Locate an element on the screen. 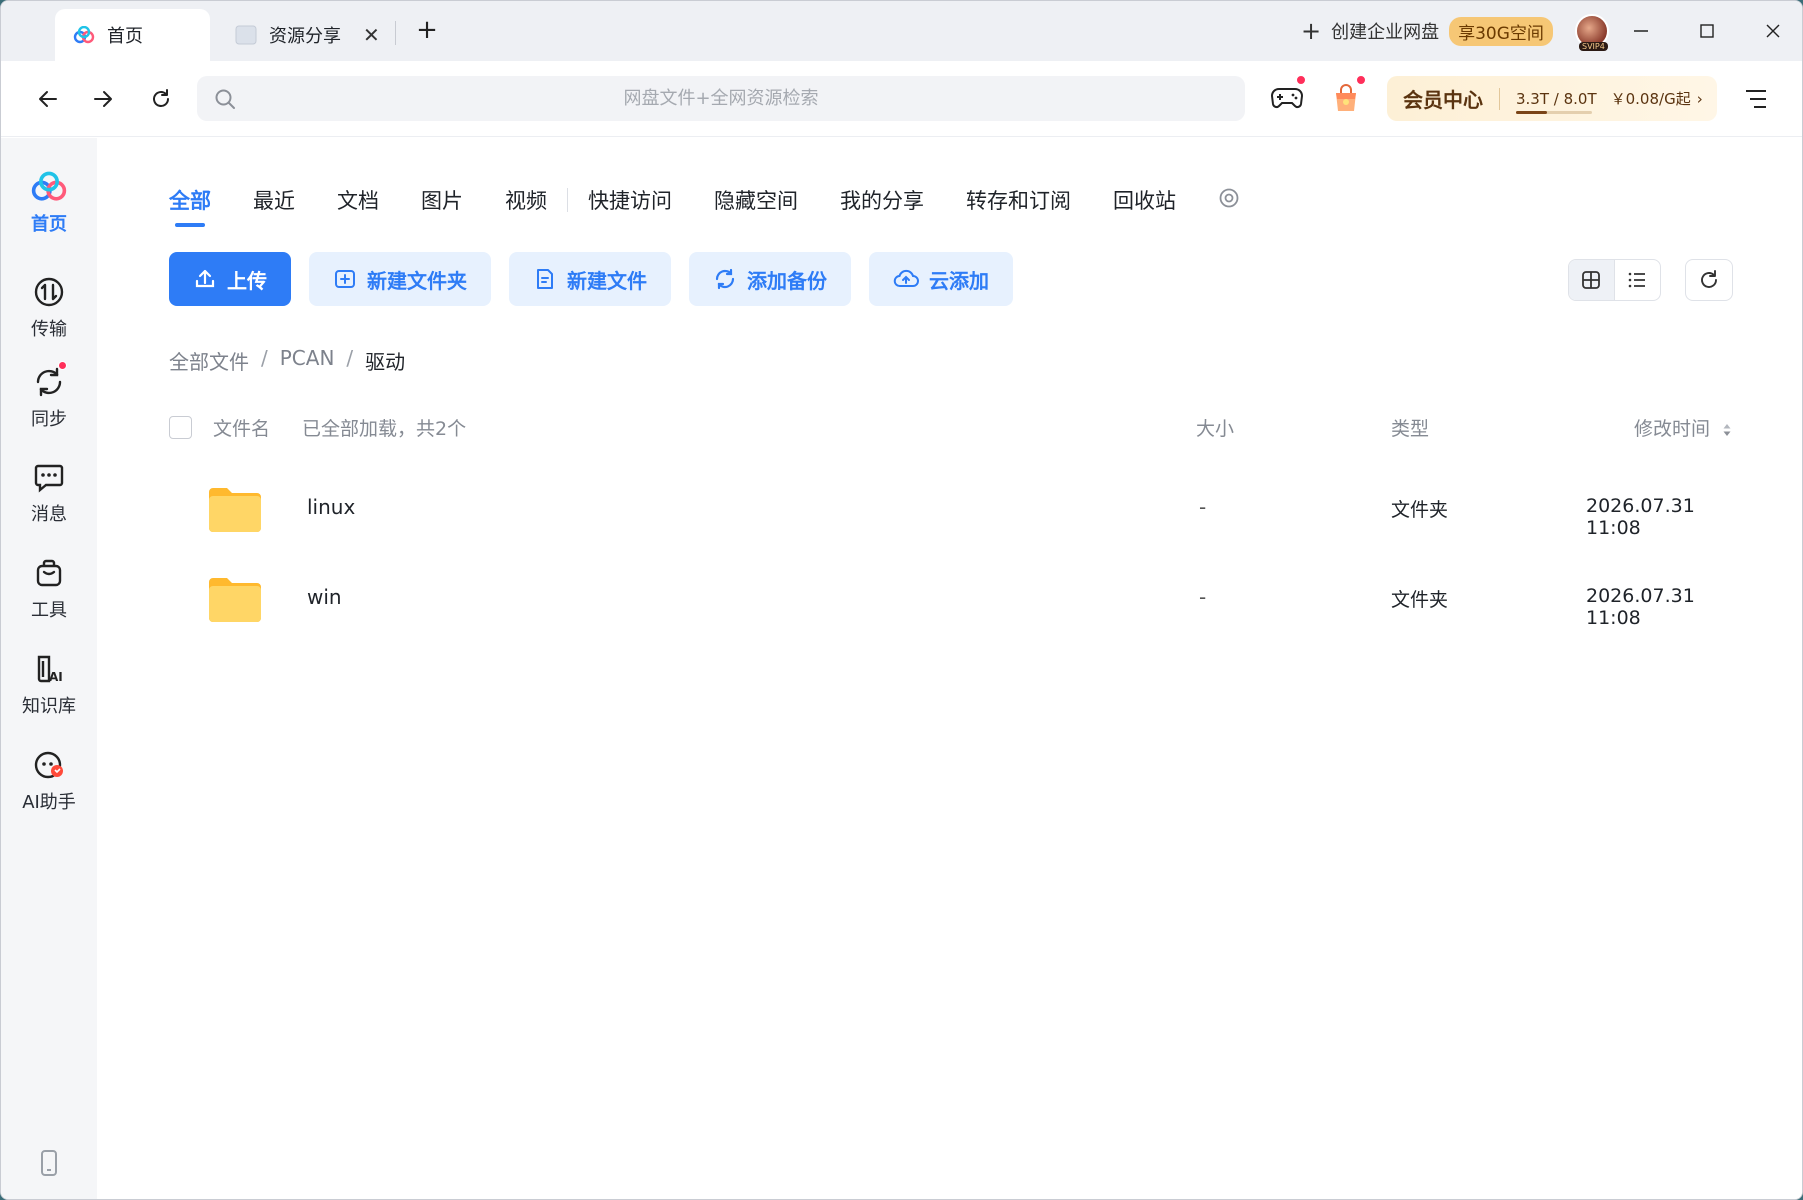 Image resolution: width=1803 pixels, height=1200 pixels. arrow-left-icon is located at coordinates (48, 99).